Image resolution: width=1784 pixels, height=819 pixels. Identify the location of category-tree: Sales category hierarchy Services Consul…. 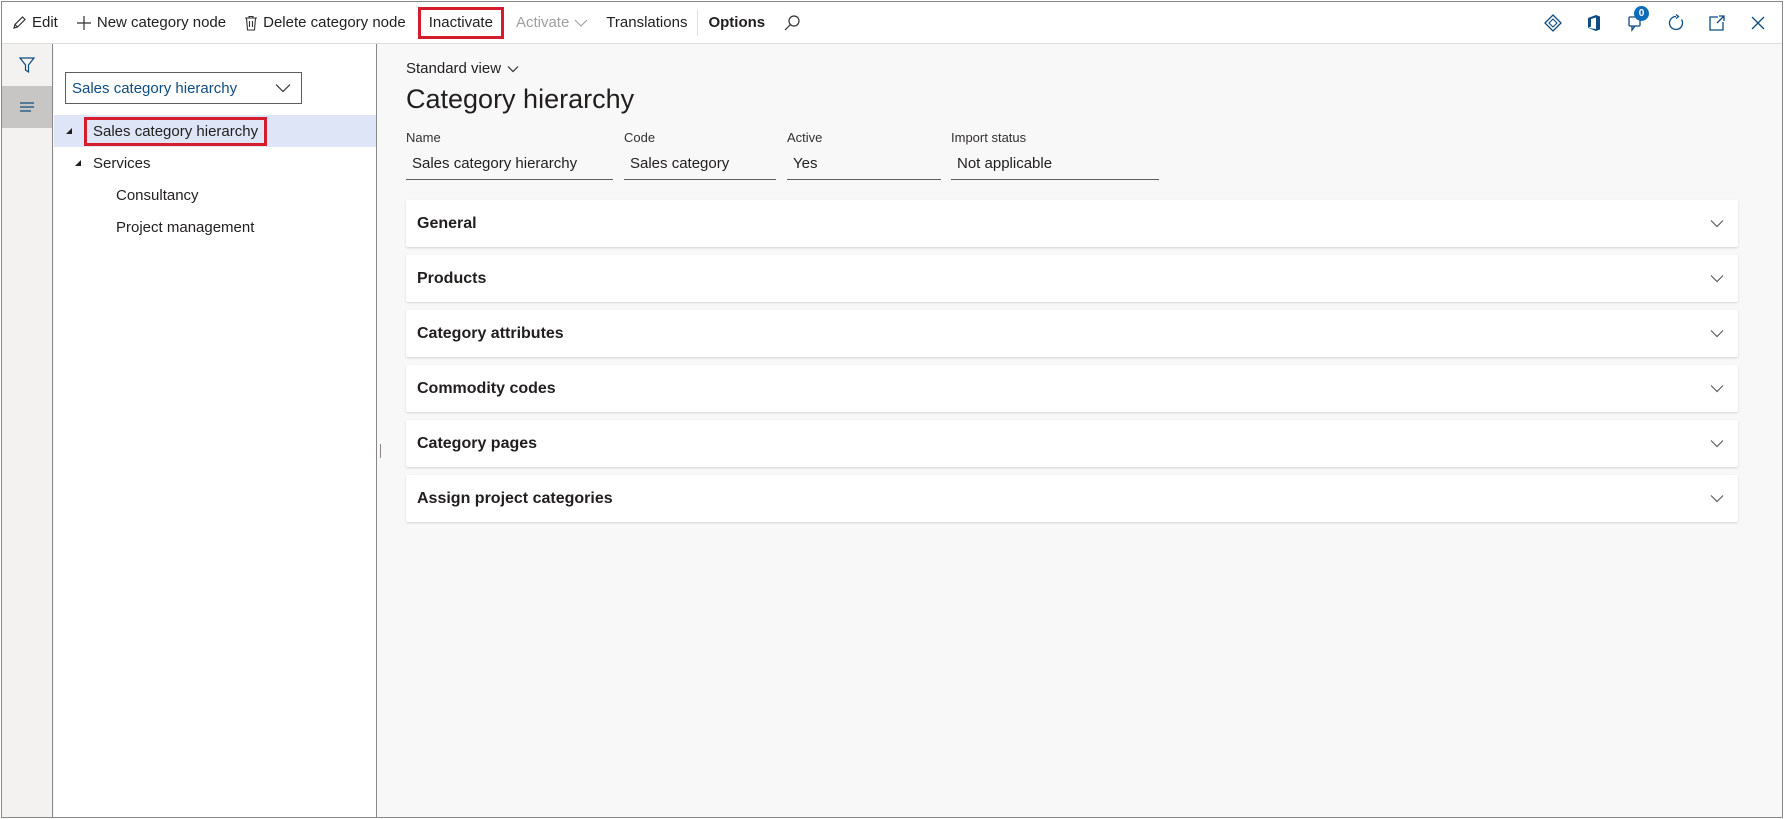
(215, 179).